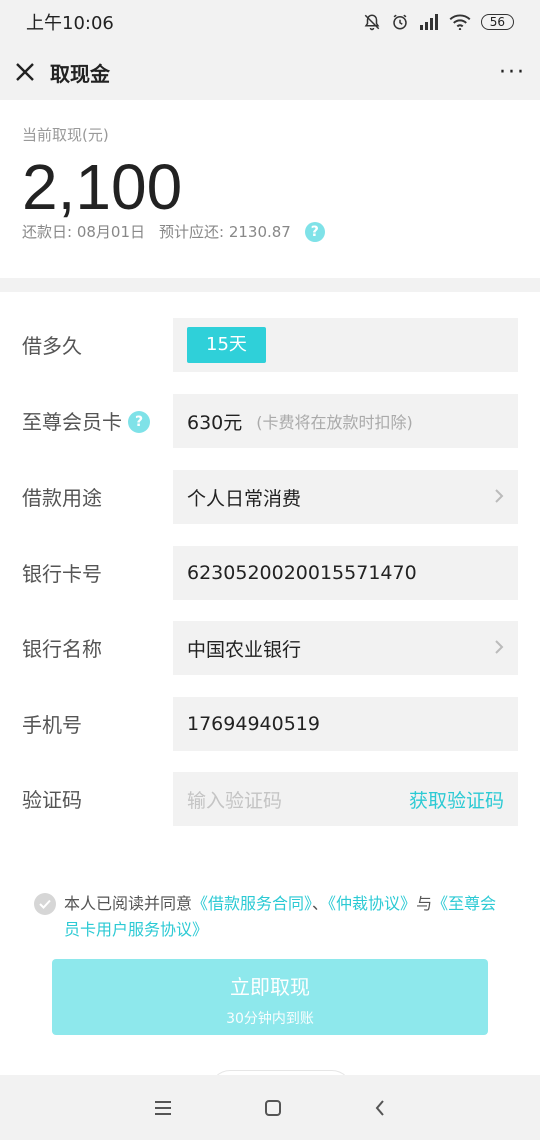 This screenshot has width=540, height=1140. I want to click on withdraw-button: 立即取现 30分钟内到账, so click(270, 997).